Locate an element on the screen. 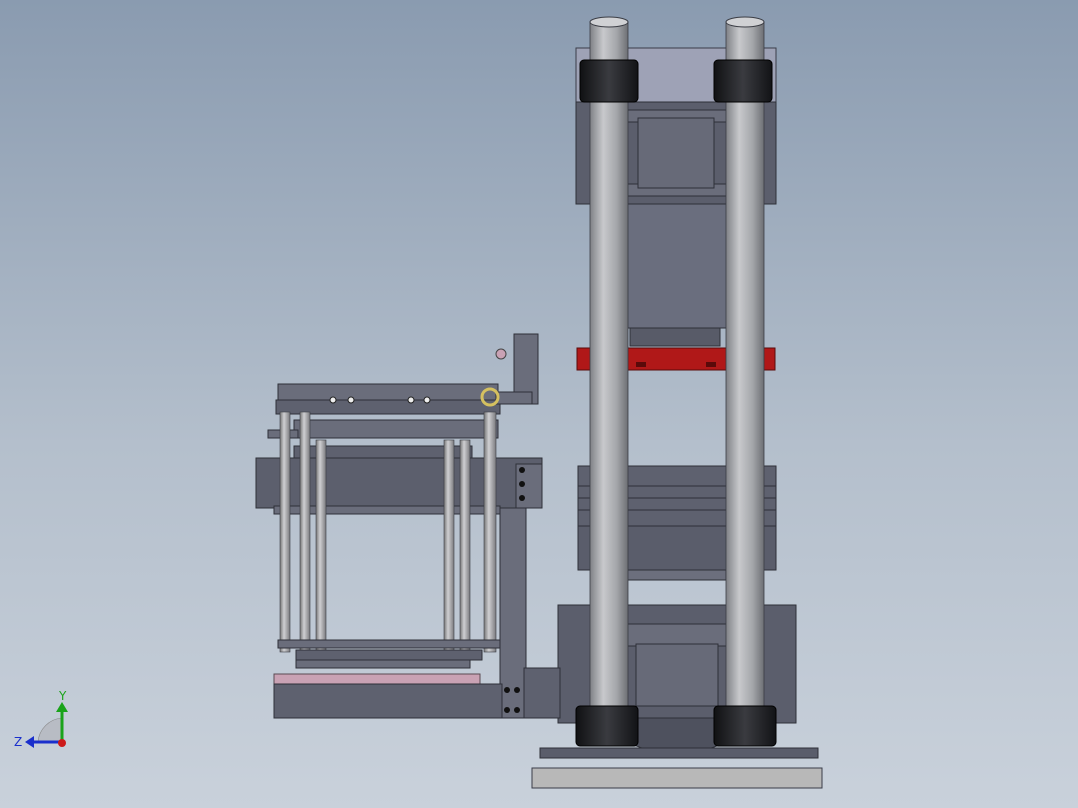  nut-bottom-left is located at coordinates (607, 726).